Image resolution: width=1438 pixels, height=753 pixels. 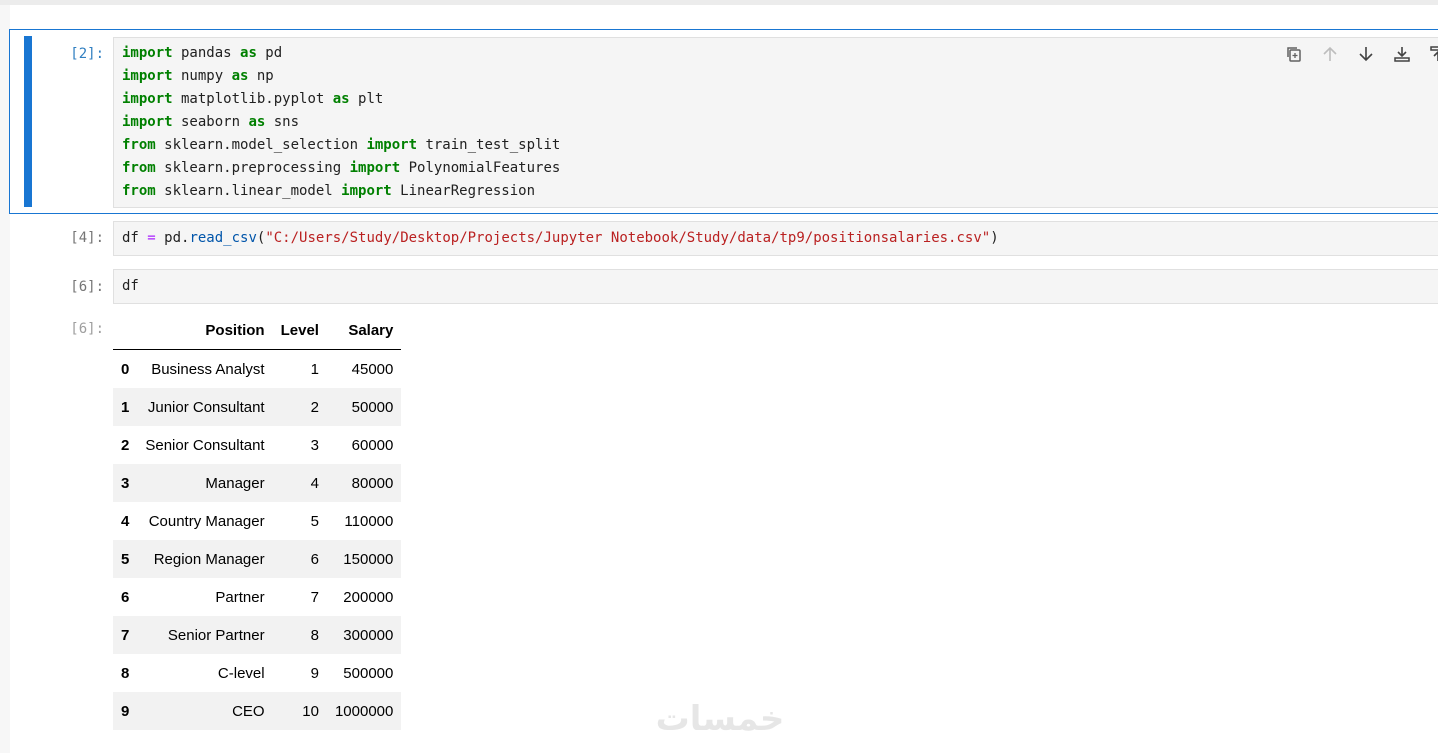 I want to click on cell-salary: 45000, so click(x=372, y=369).